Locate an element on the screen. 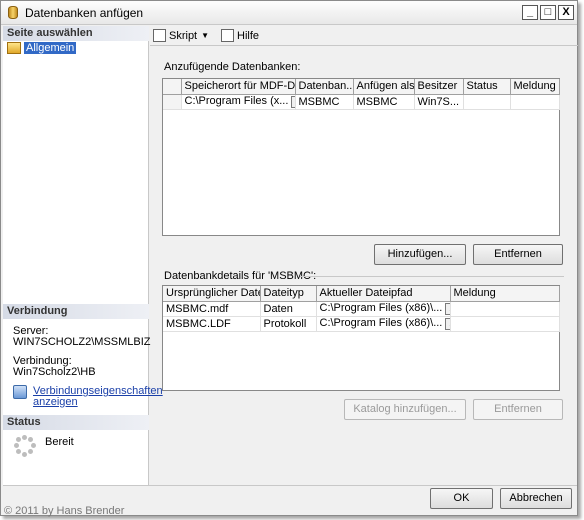 The image size is (584, 520). server-value: WIN7SCHOLZ2\MSSMLBIZ is located at coordinates (82, 342).